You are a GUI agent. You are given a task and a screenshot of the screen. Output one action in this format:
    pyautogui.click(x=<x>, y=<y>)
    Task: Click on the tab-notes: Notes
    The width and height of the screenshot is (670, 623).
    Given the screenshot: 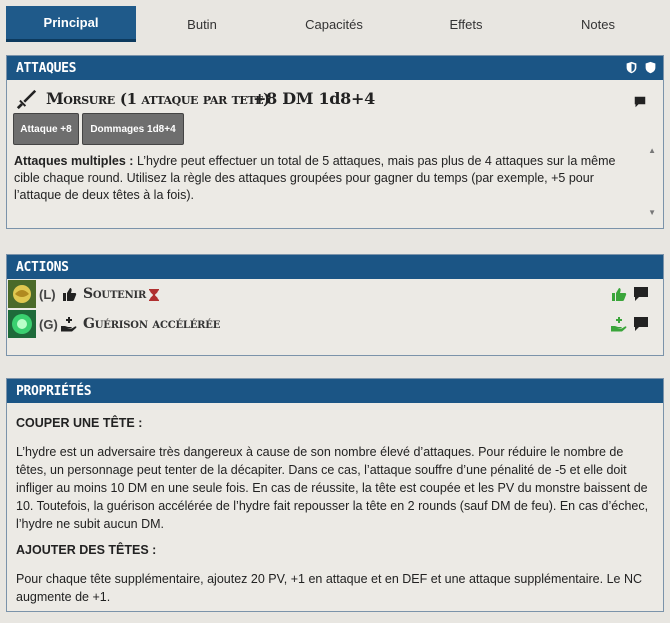 What is the action you would take?
    pyautogui.click(x=598, y=24)
    